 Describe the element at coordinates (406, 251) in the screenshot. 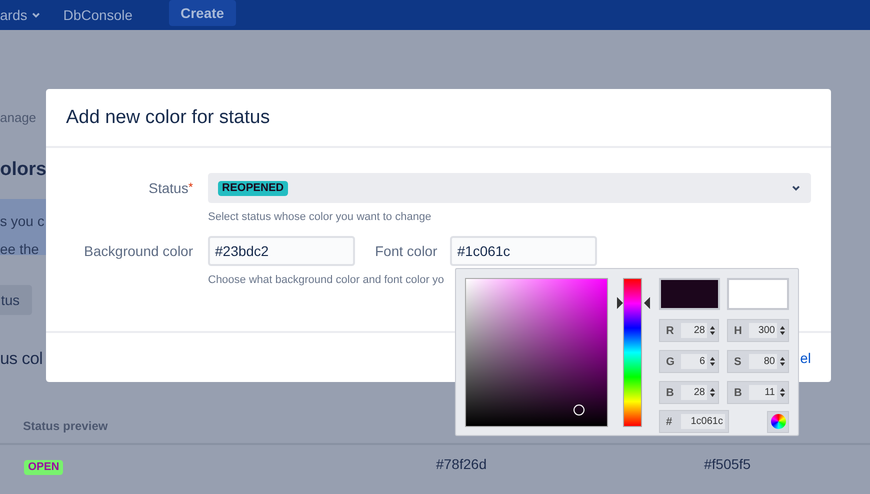

I see `field-label: Font color` at that location.